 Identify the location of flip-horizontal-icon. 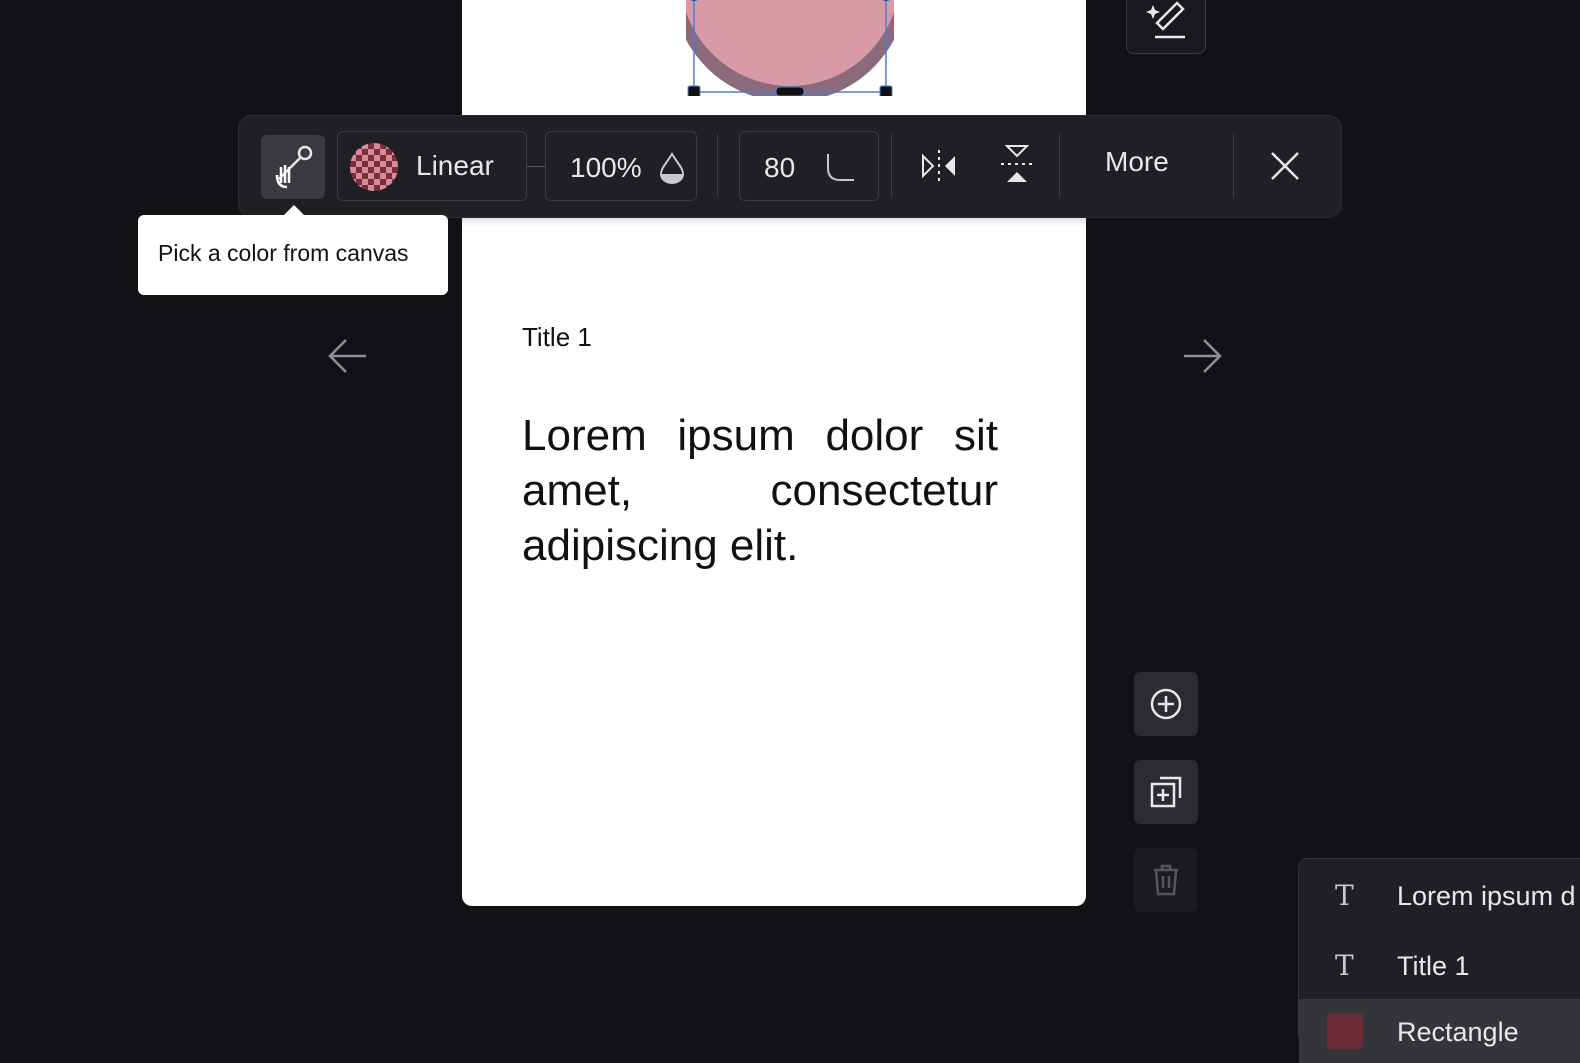
(939, 166).